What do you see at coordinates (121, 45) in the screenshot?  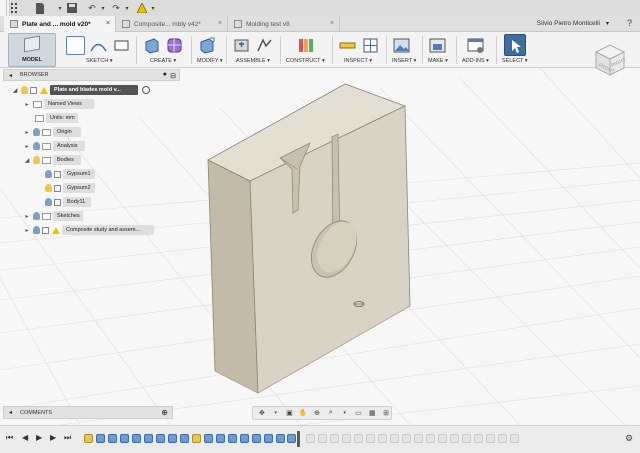 I see `rectangle-icon` at bounding box center [121, 45].